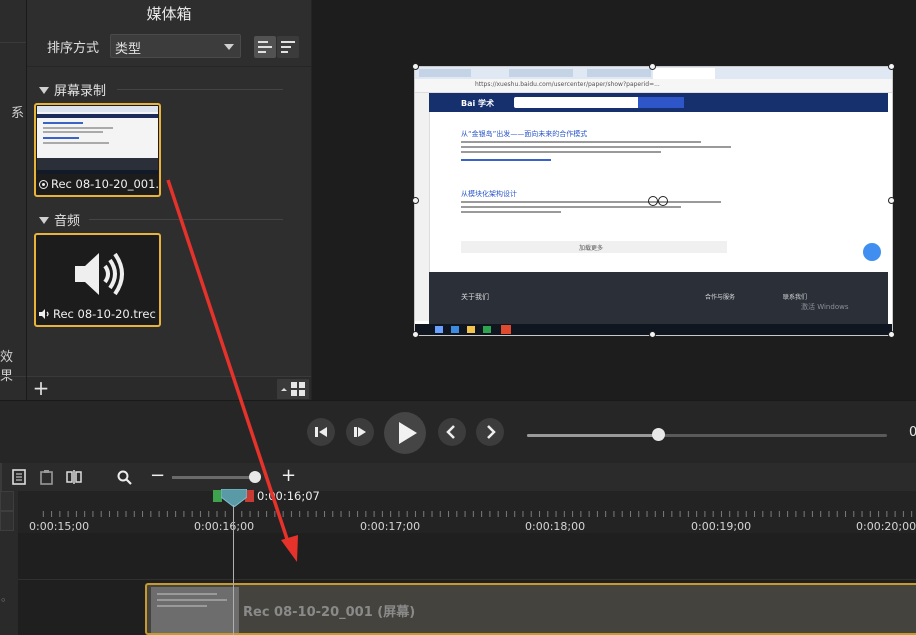  I want to click on search-icon, so click(125, 477).